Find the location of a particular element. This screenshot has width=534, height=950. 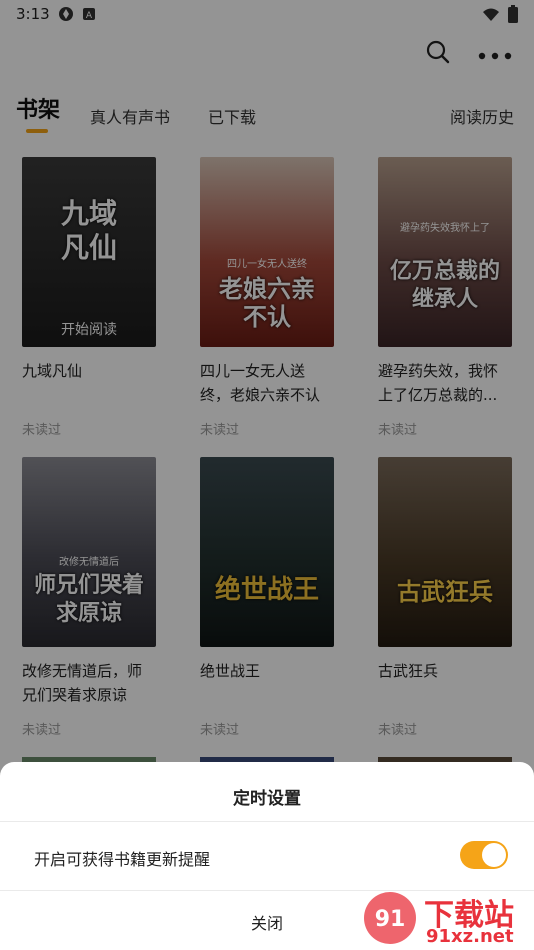

sheet-title: 定时设置 is located at coordinates (267, 799).